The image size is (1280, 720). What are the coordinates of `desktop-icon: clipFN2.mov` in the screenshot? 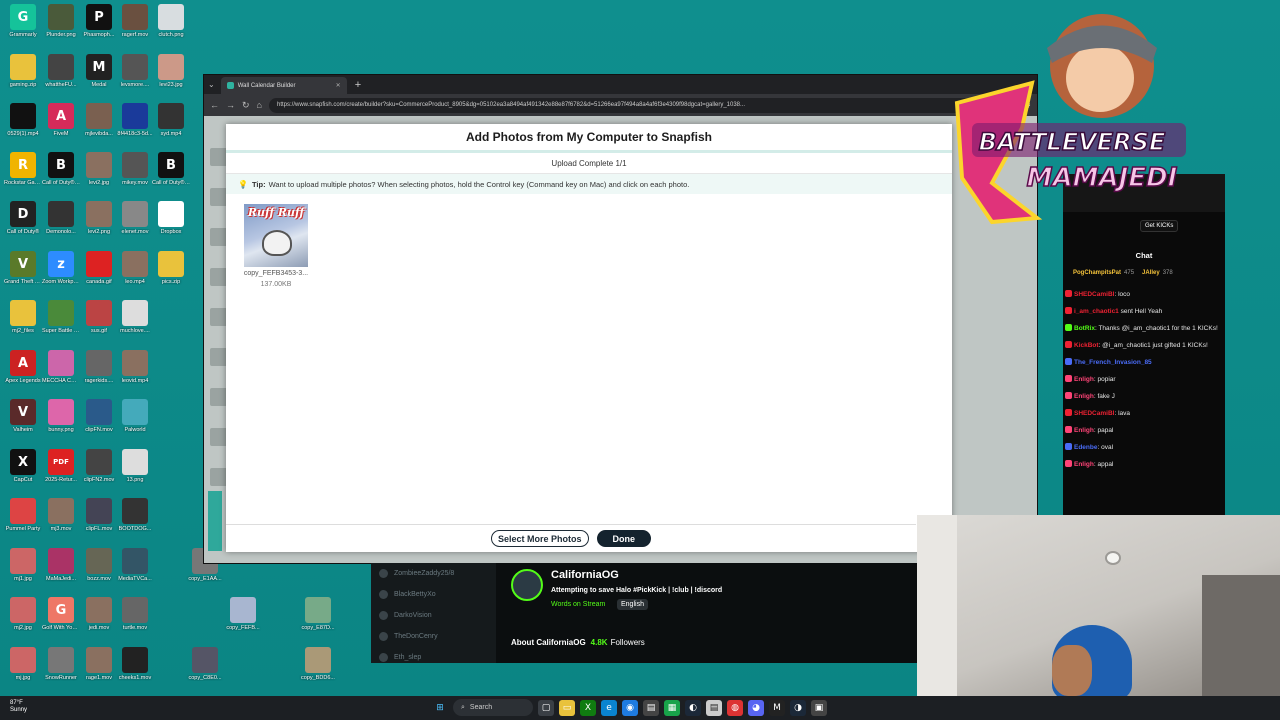 It's located at (99, 466).